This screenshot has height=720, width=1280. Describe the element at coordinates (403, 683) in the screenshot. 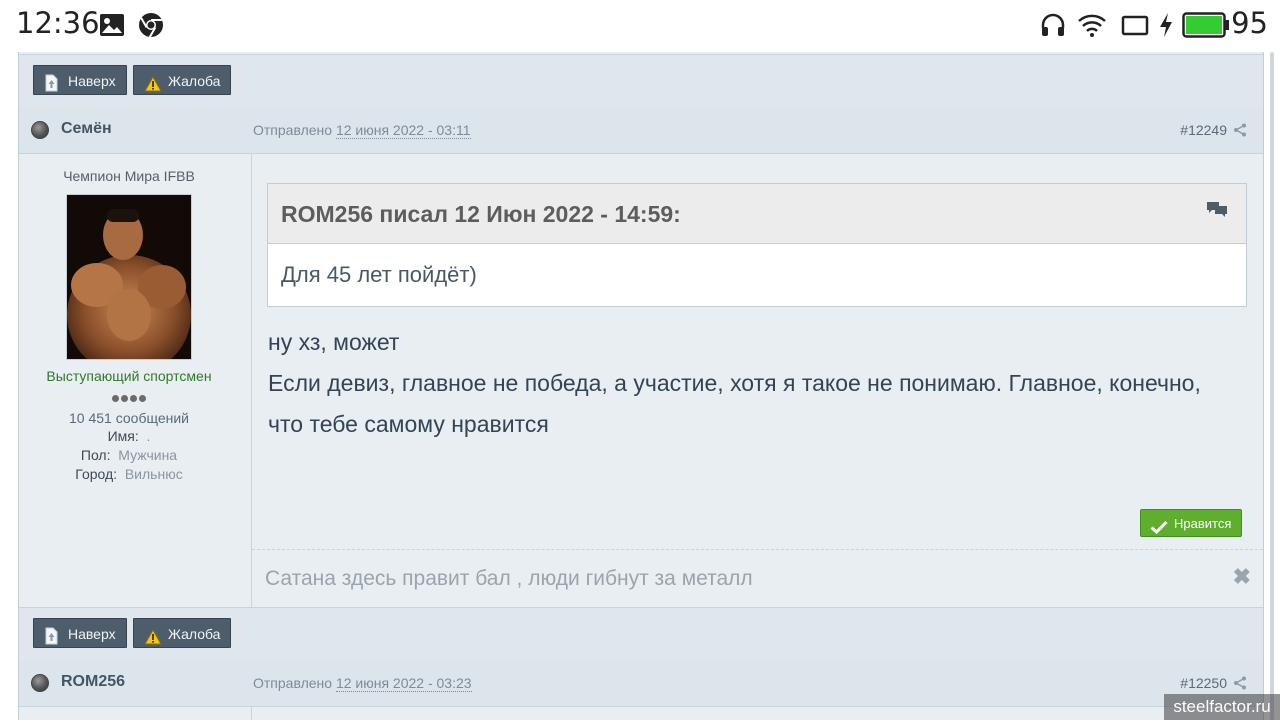

I see `sent-date: 12 июня 2022 - 03:23` at that location.